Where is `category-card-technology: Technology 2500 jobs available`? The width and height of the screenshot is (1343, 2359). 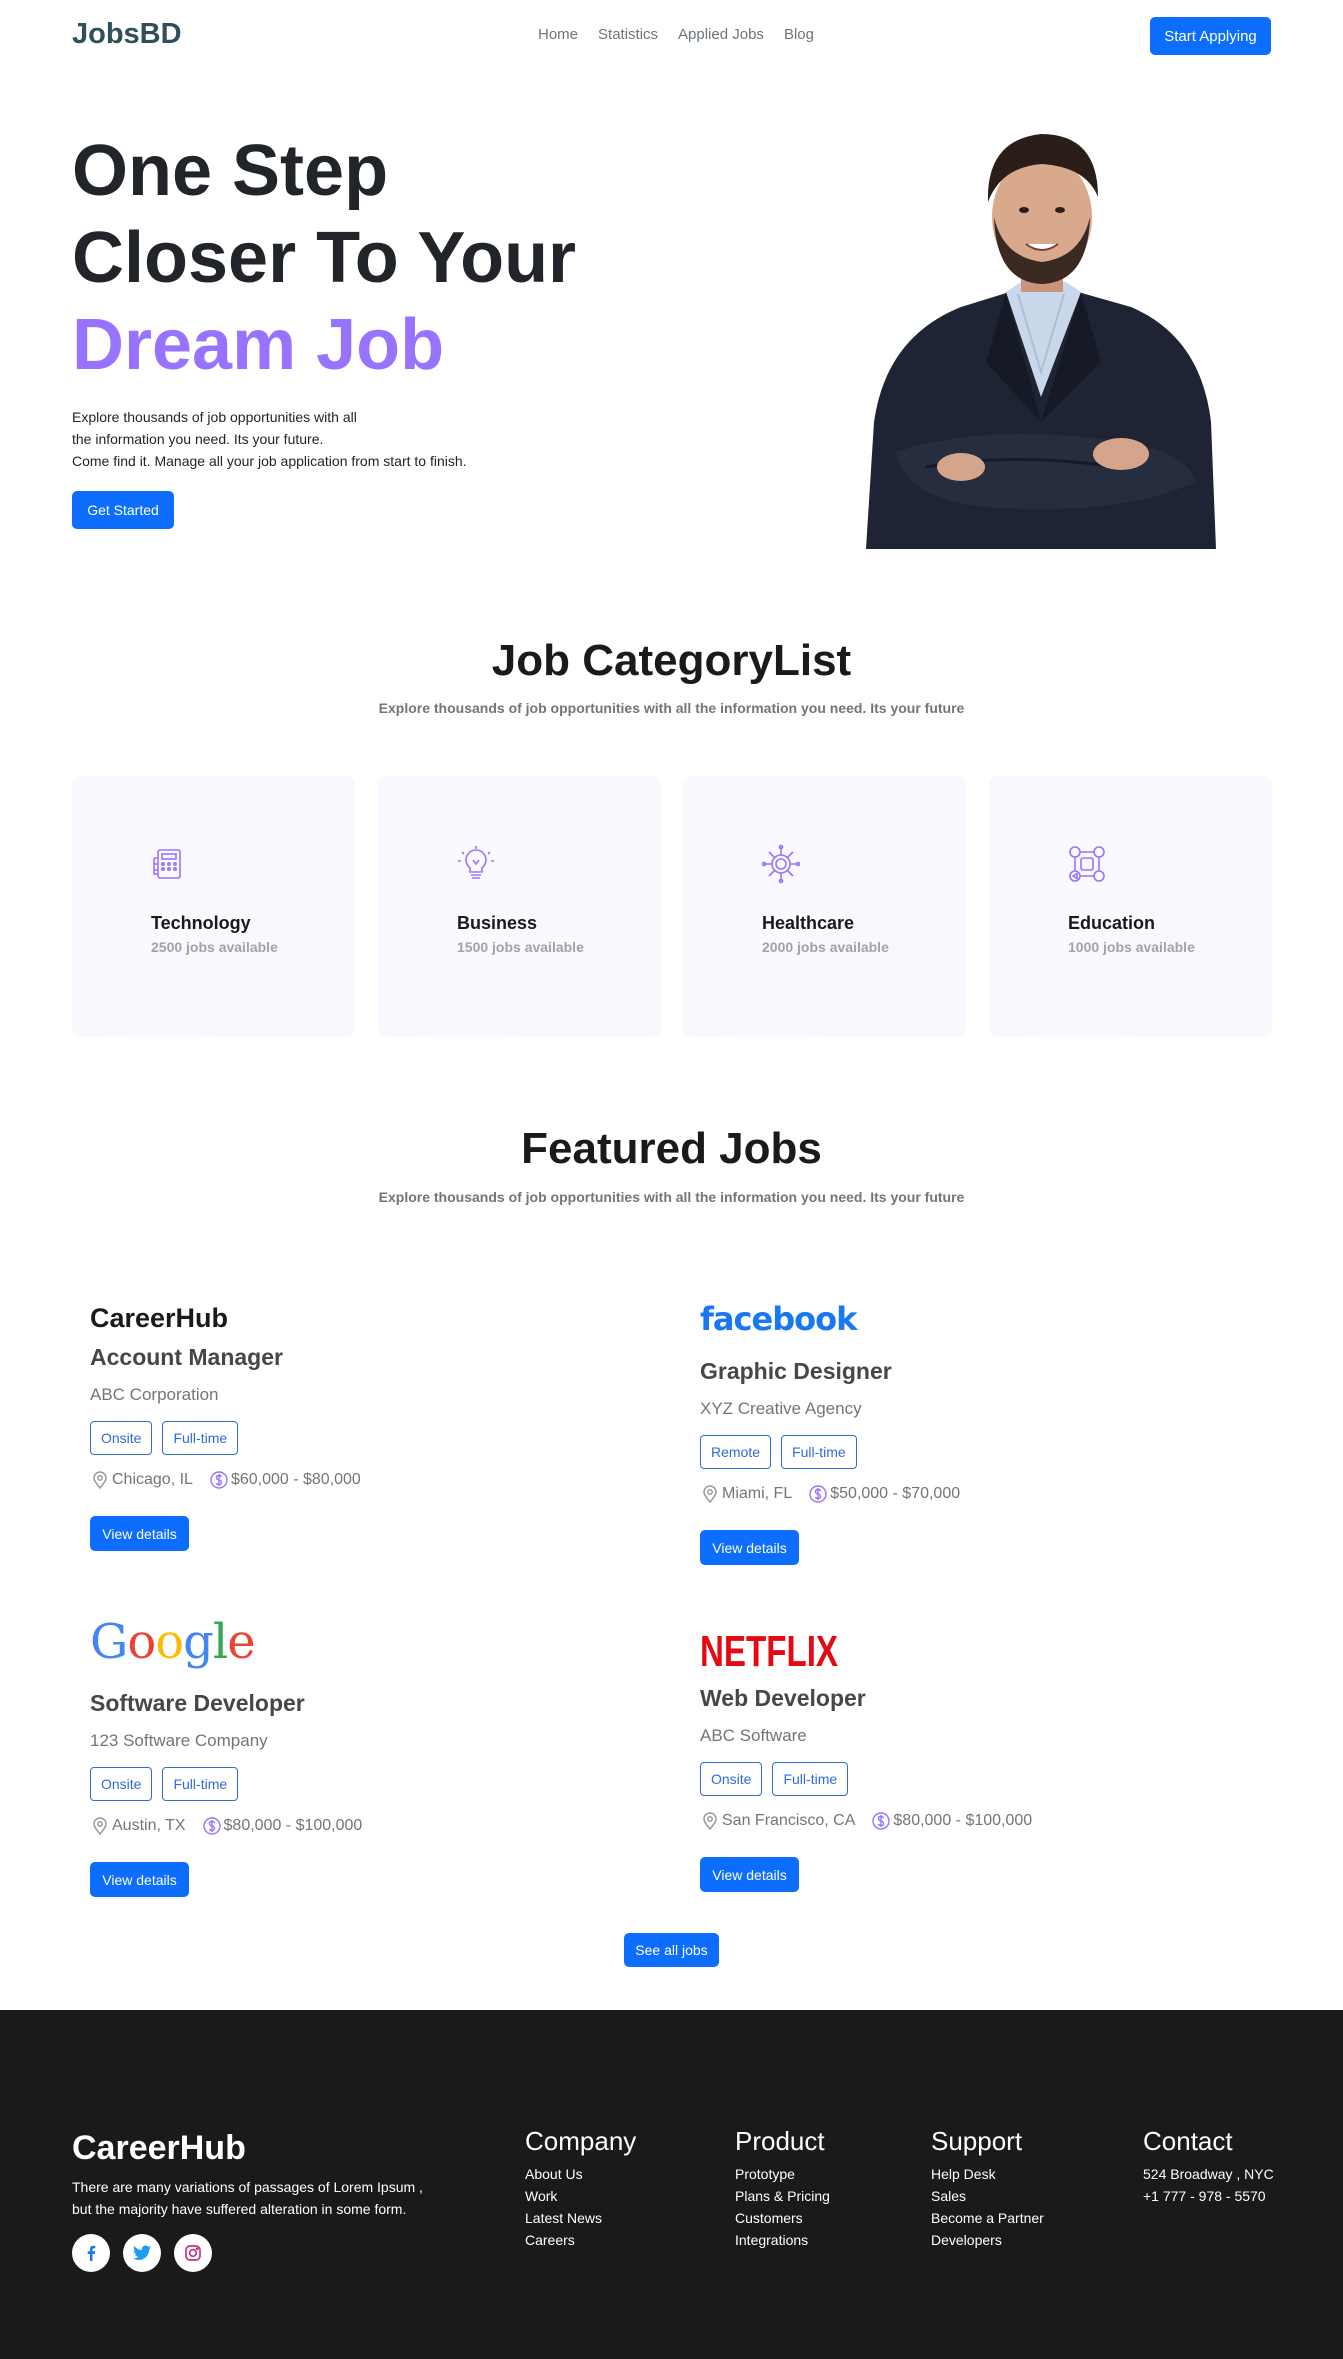
category-card-technology: Technology 2500 jobs available is located at coordinates (213, 906).